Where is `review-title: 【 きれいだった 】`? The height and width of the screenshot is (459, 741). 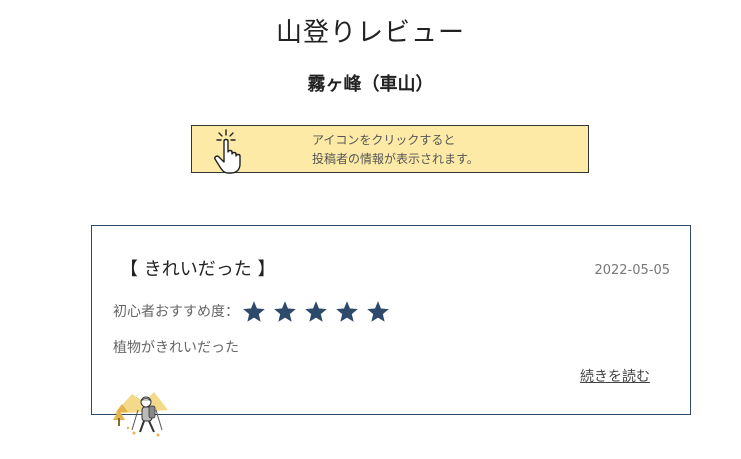
review-title: 【 きれいだった 】 is located at coordinates (198, 269).